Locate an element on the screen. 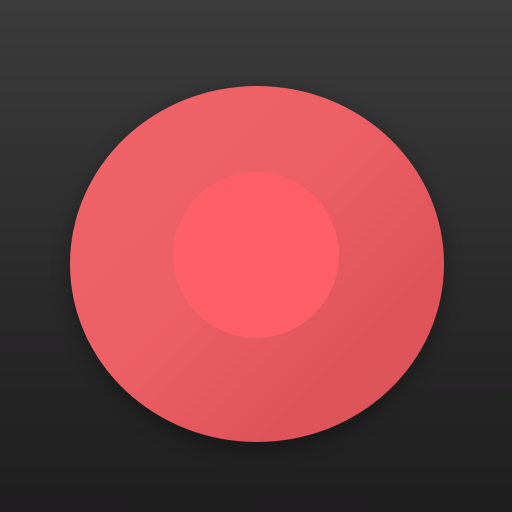 The height and width of the screenshot is (512, 512). record-center-dot is located at coordinates (256, 255).